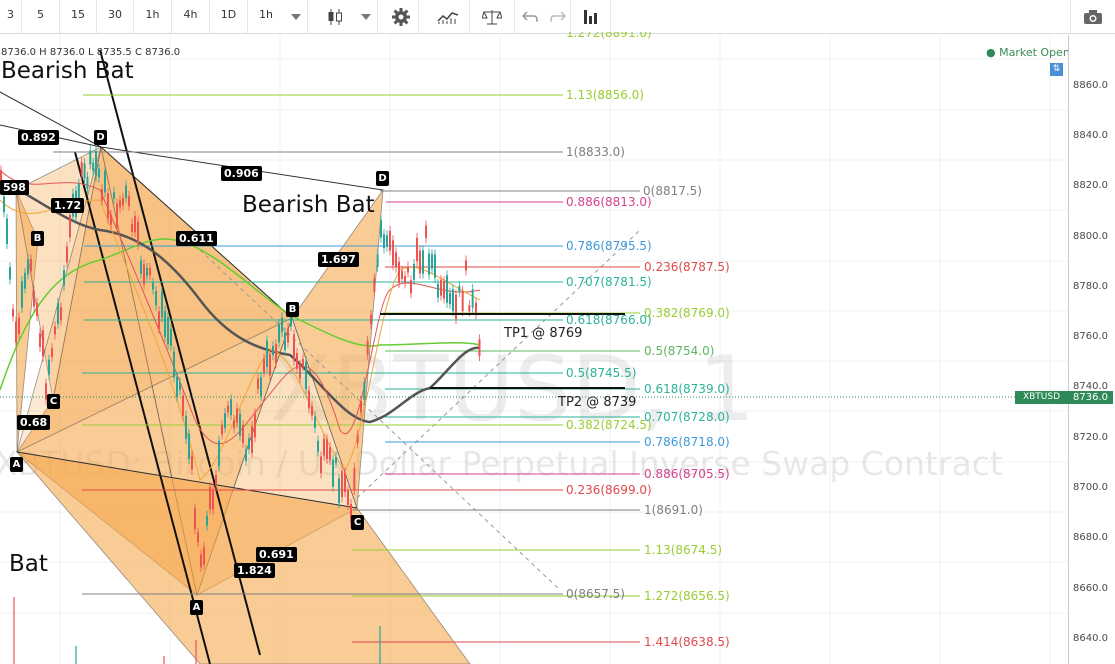 The width and height of the screenshot is (1115, 664). I want to click on interval-4h-button: 4h, so click(191, 16).